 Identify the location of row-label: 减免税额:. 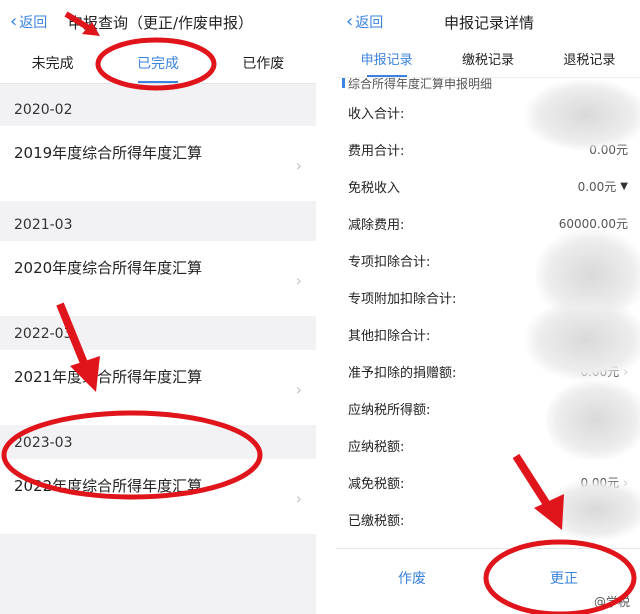
(376, 484).